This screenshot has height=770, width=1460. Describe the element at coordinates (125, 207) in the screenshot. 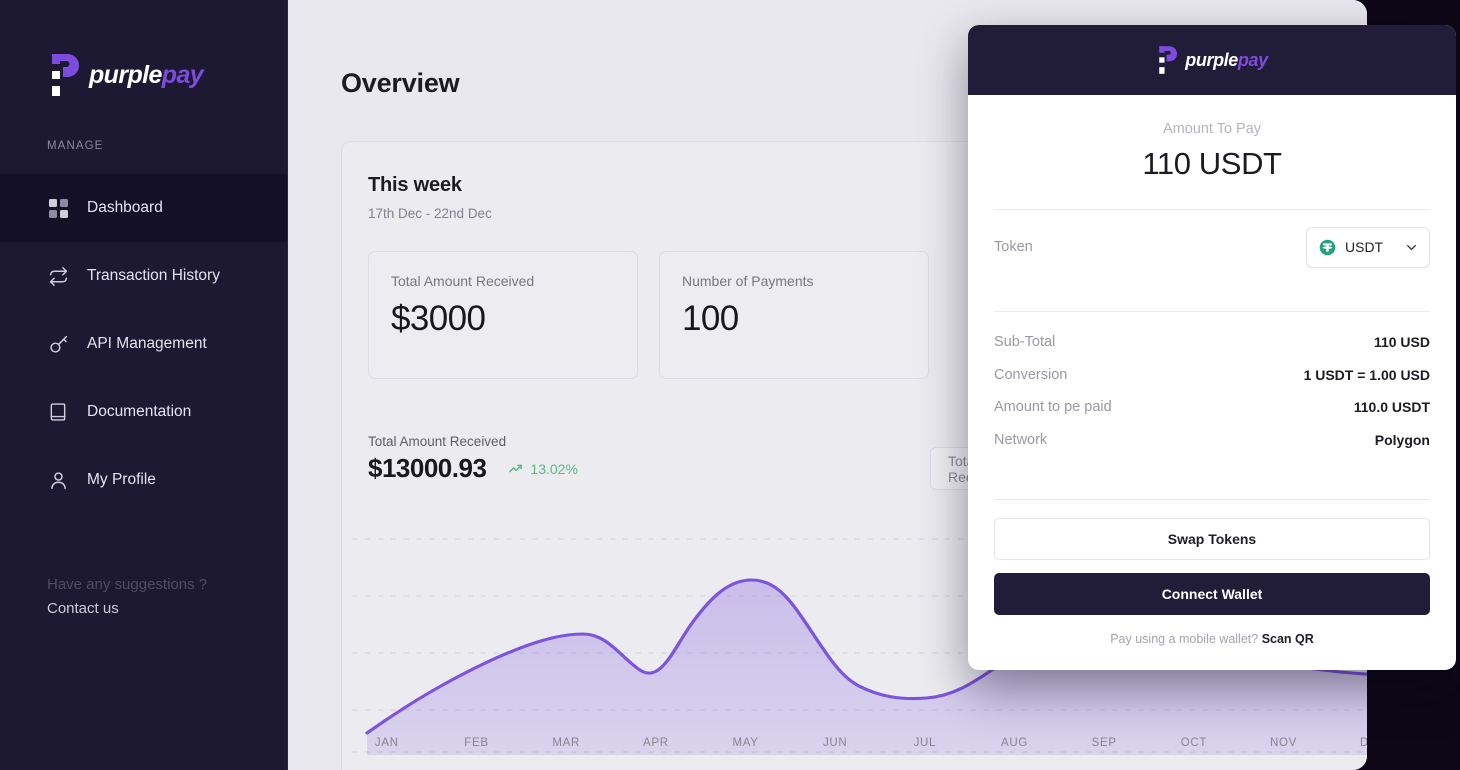

I see `sidebar-item-label: Dashboard` at that location.